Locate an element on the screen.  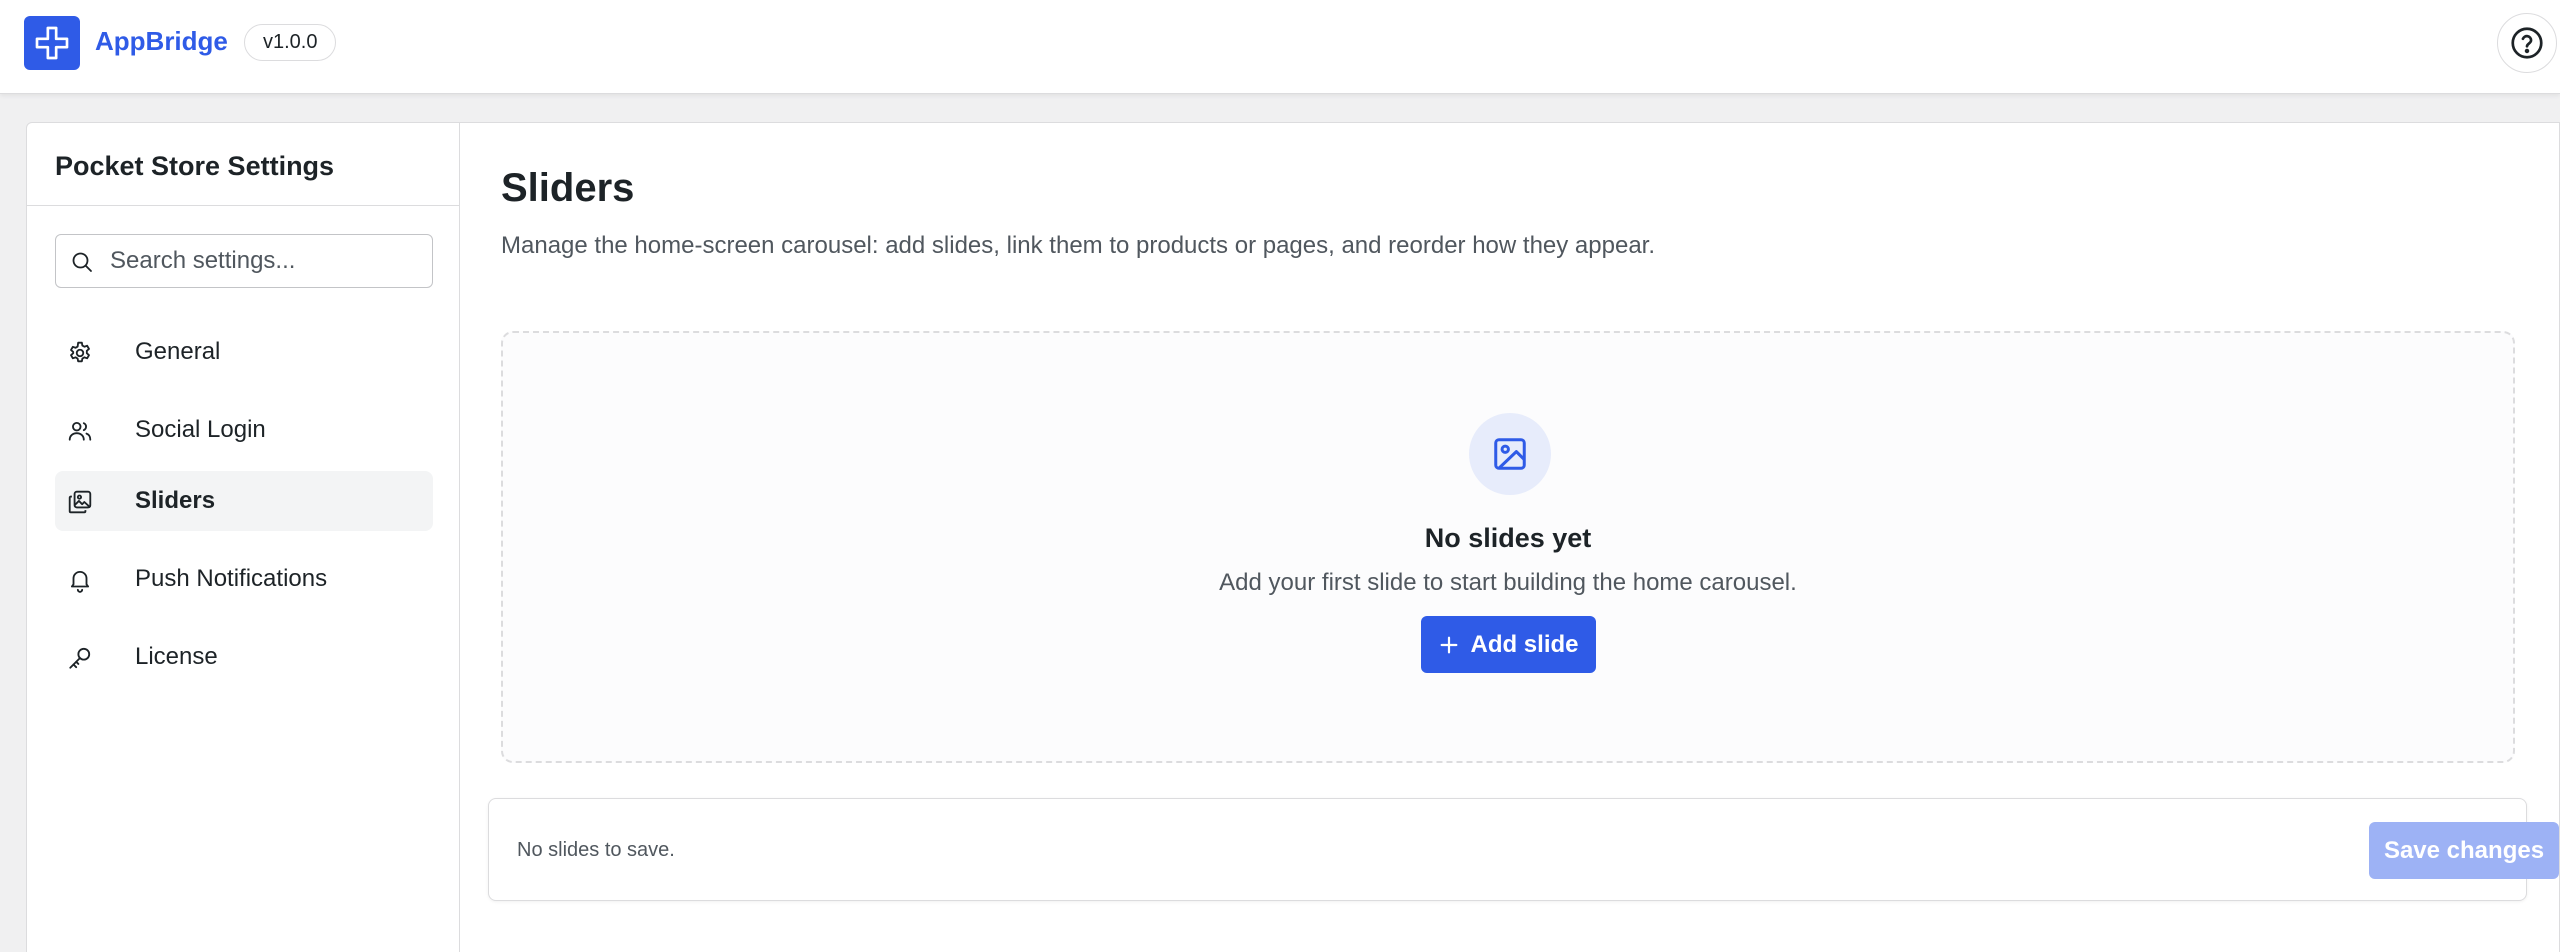
empty-state-icon-circle is located at coordinates (1510, 454).